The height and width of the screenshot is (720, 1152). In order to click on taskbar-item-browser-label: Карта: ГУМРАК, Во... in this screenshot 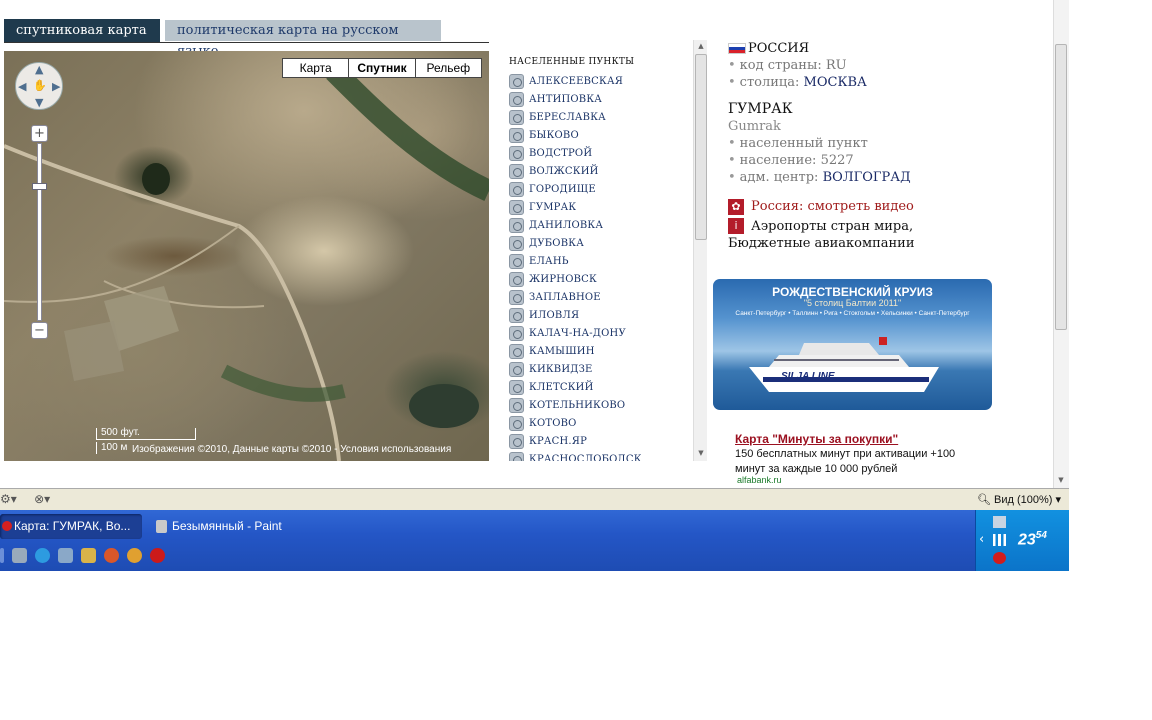, I will do `click(72, 526)`.